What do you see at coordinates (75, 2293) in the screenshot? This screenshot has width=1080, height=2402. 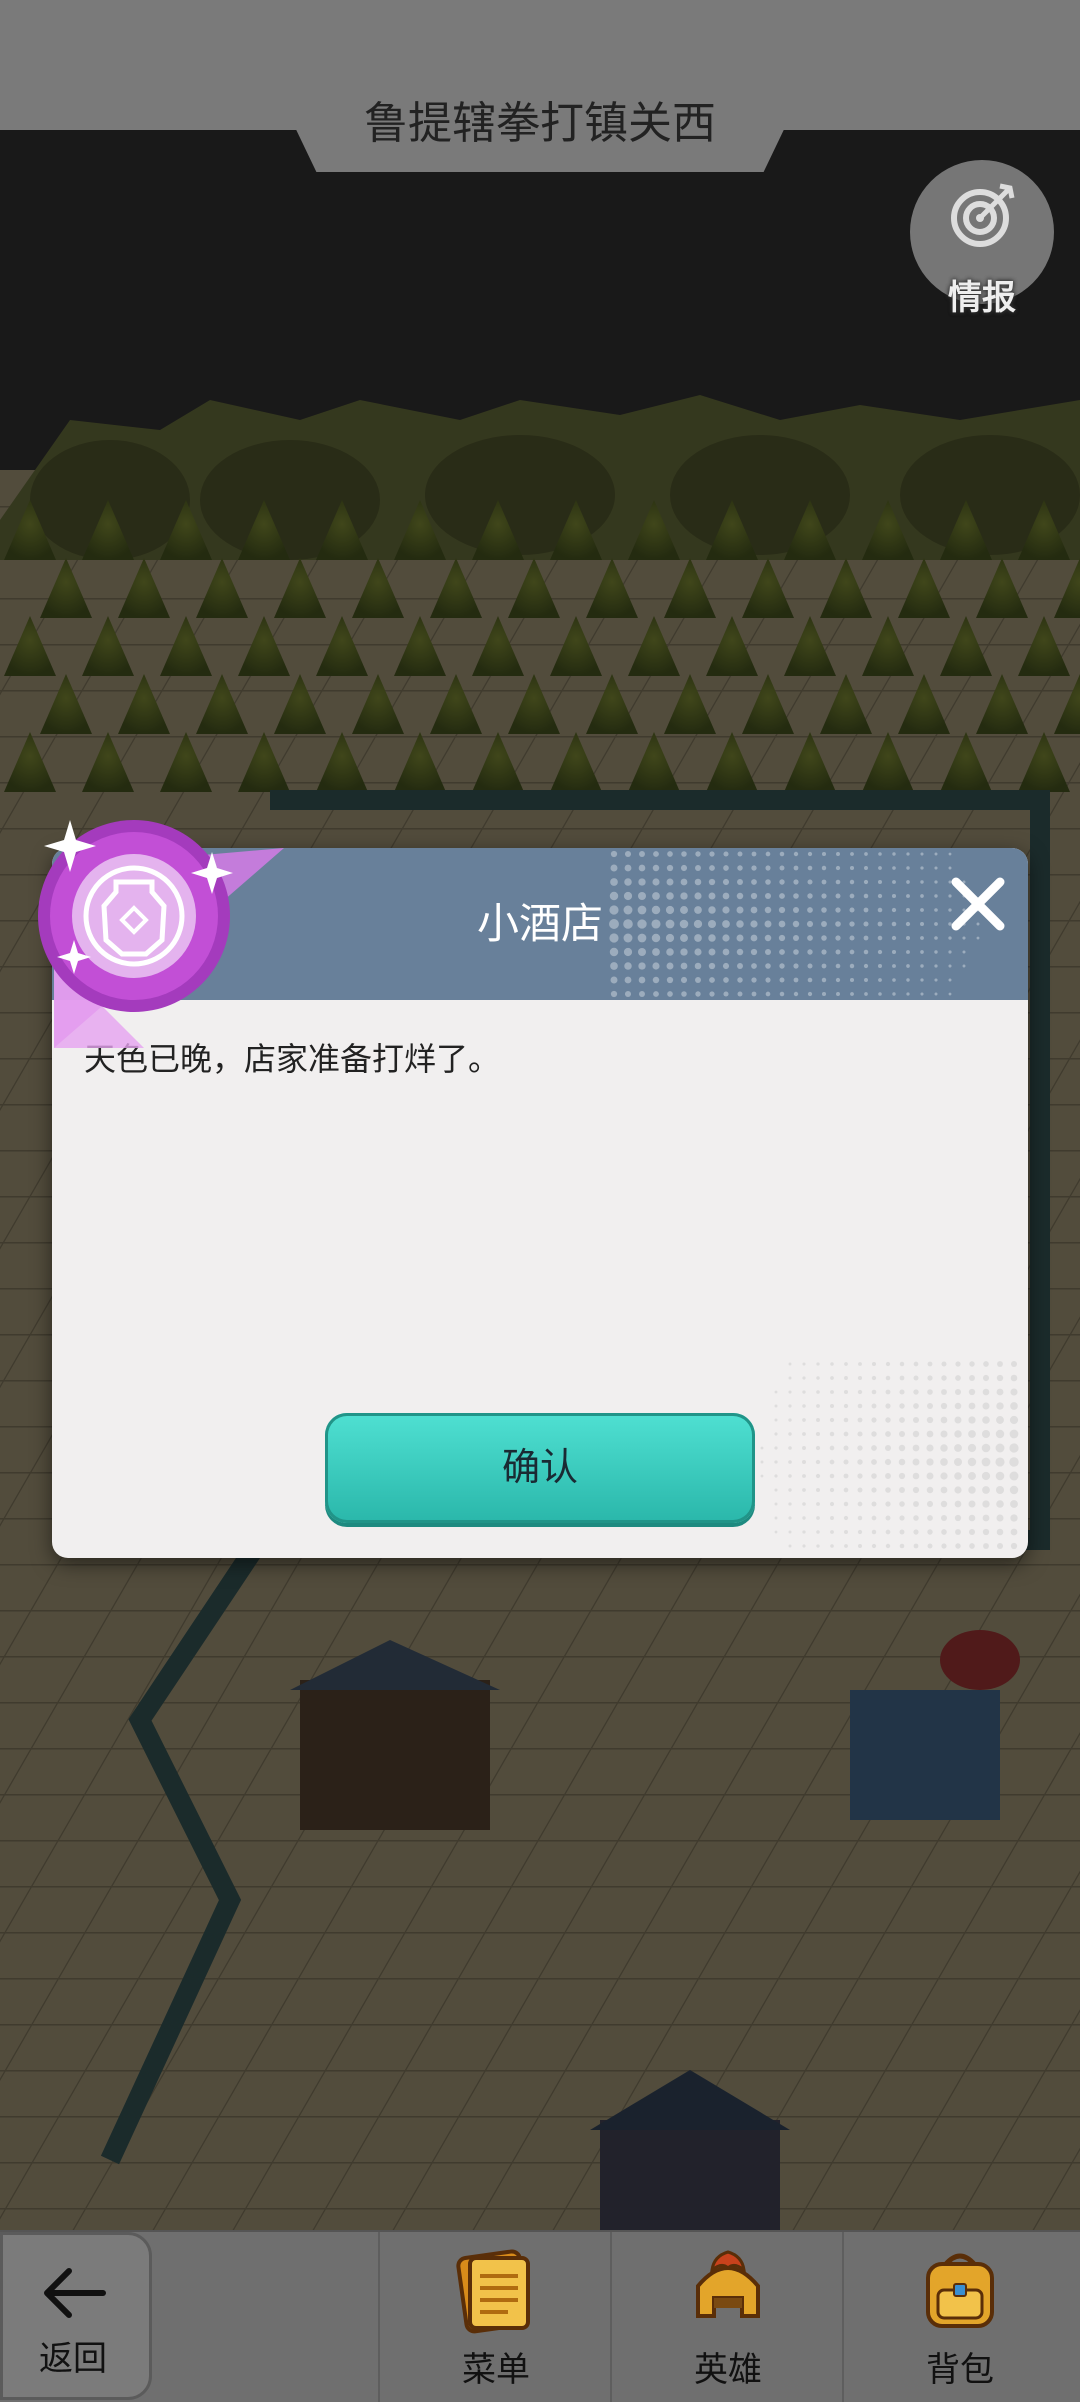 I see `back-arrow-icon` at bounding box center [75, 2293].